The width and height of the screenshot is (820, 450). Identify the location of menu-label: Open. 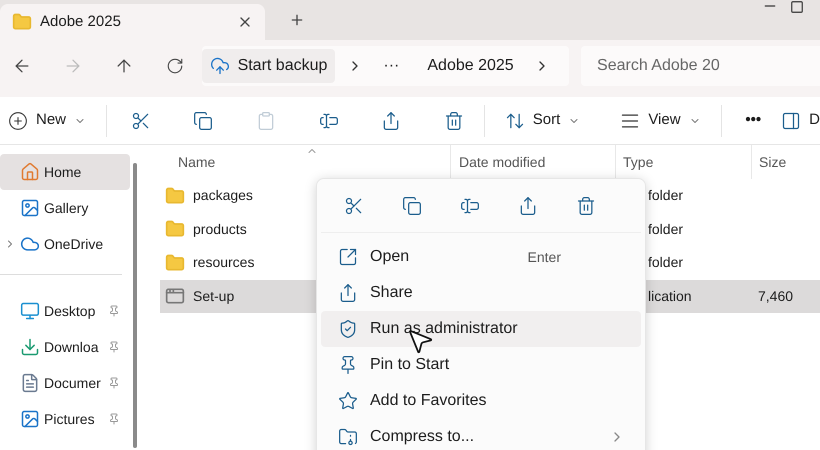
(390, 257).